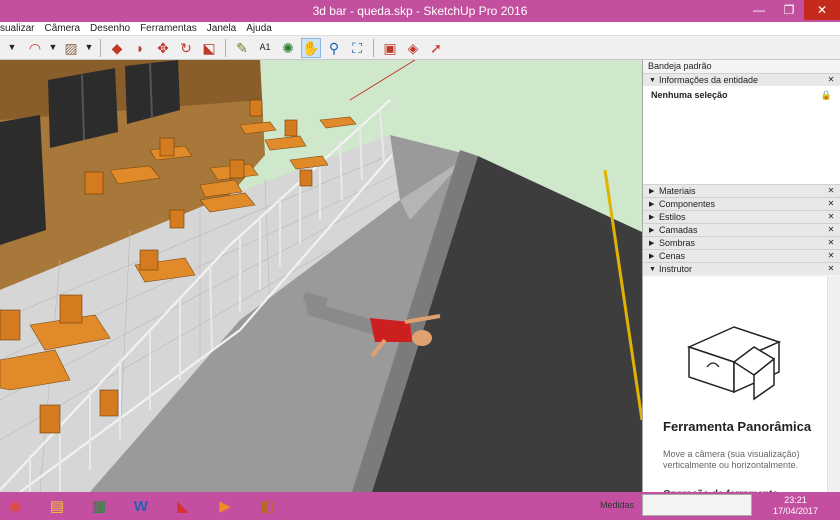  What do you see at coordinates (267, 506) in the screenshot?
I see `layout-icon: ◧` at bounding box center [267, 506].